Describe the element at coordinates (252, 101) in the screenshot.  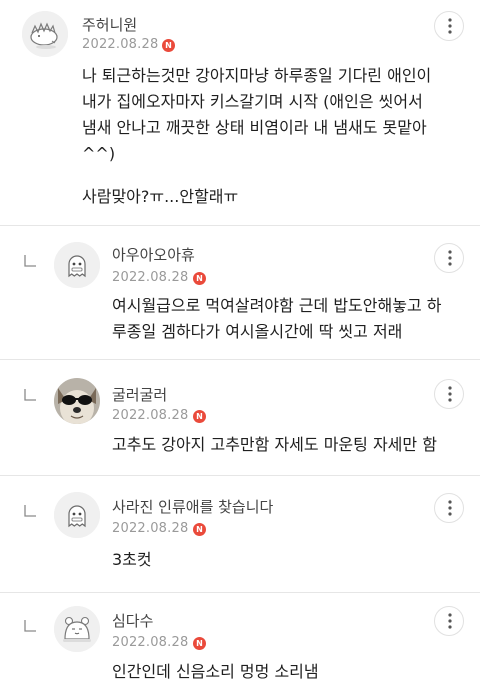
I see `comment-text-line: 내가 집에오자마자 키스갈기며 시작 (애인은 씻어서` at that location.